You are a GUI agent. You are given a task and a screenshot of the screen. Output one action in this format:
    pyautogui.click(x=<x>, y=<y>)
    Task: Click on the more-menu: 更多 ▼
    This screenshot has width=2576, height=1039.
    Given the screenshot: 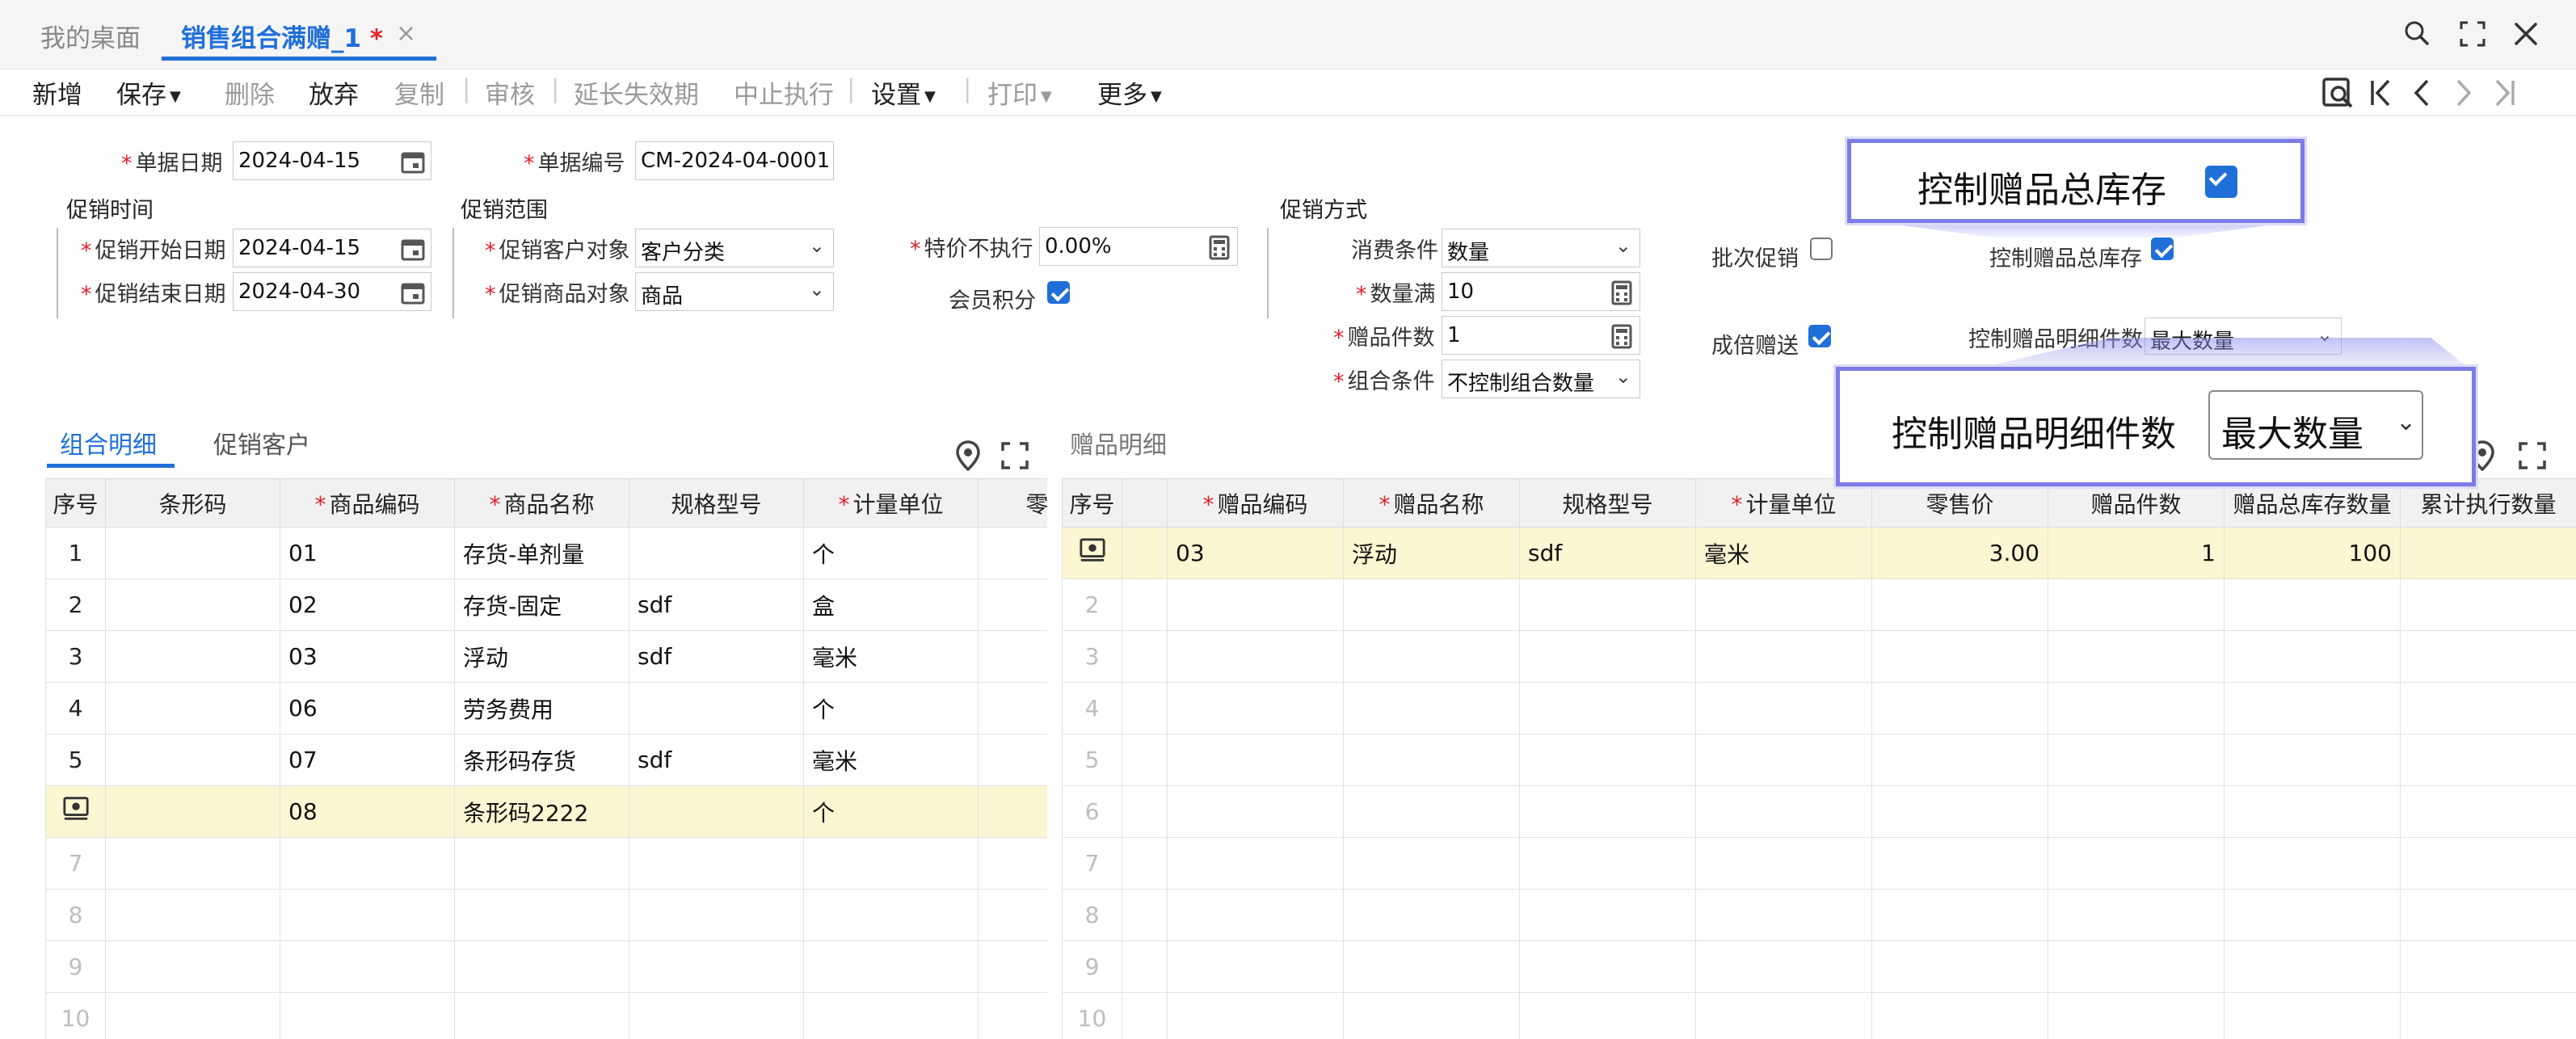 What is the action you would take?
    pyautogui.click(x=1129, y=92)
    